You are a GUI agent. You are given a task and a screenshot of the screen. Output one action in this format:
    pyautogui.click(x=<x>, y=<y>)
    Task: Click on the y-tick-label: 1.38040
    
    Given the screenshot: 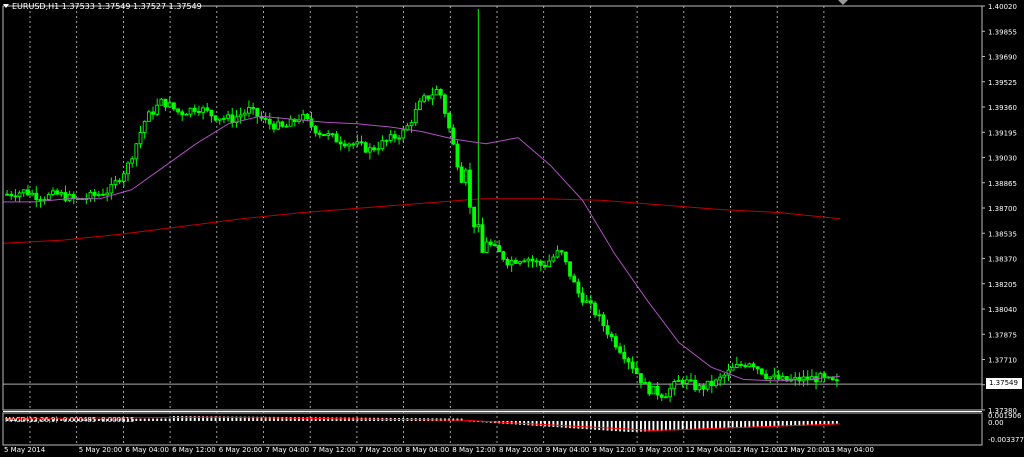 What is the action you would take?
    pyautogui.click(x=1002, y=310)
    